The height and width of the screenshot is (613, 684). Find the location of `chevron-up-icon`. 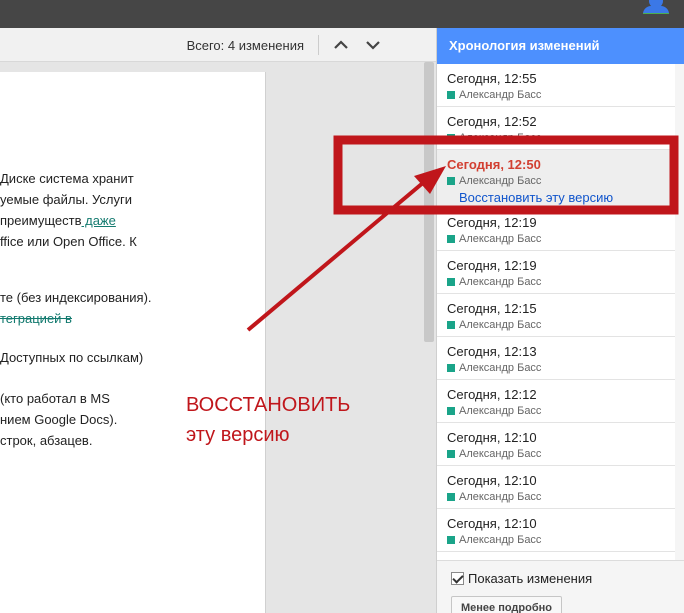

chevron-up-icon is located at coordinates (341, 44).